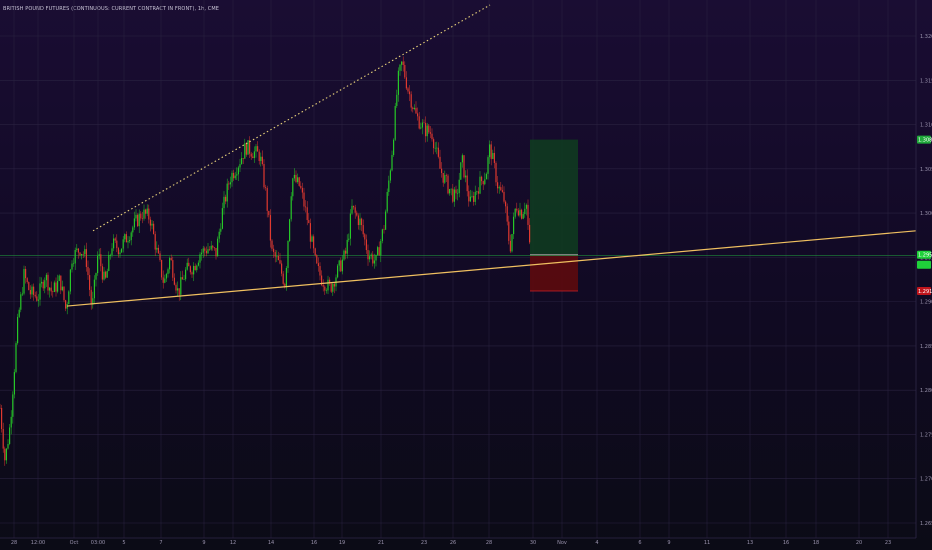 Image resolution: width=932 pixels, height=550 pixels. Describe the element at coordinates (926, 524) in the screenshot. I see `y-tick-label: 1.2650` at that location.